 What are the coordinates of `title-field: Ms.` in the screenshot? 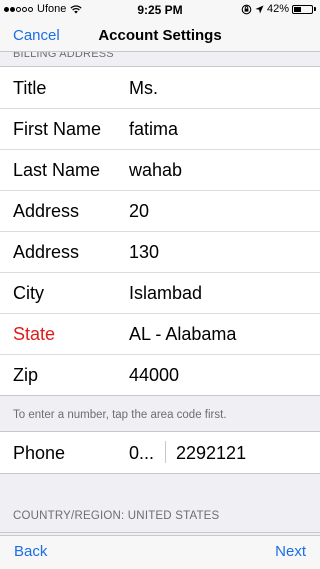 It's located at (143, 88).